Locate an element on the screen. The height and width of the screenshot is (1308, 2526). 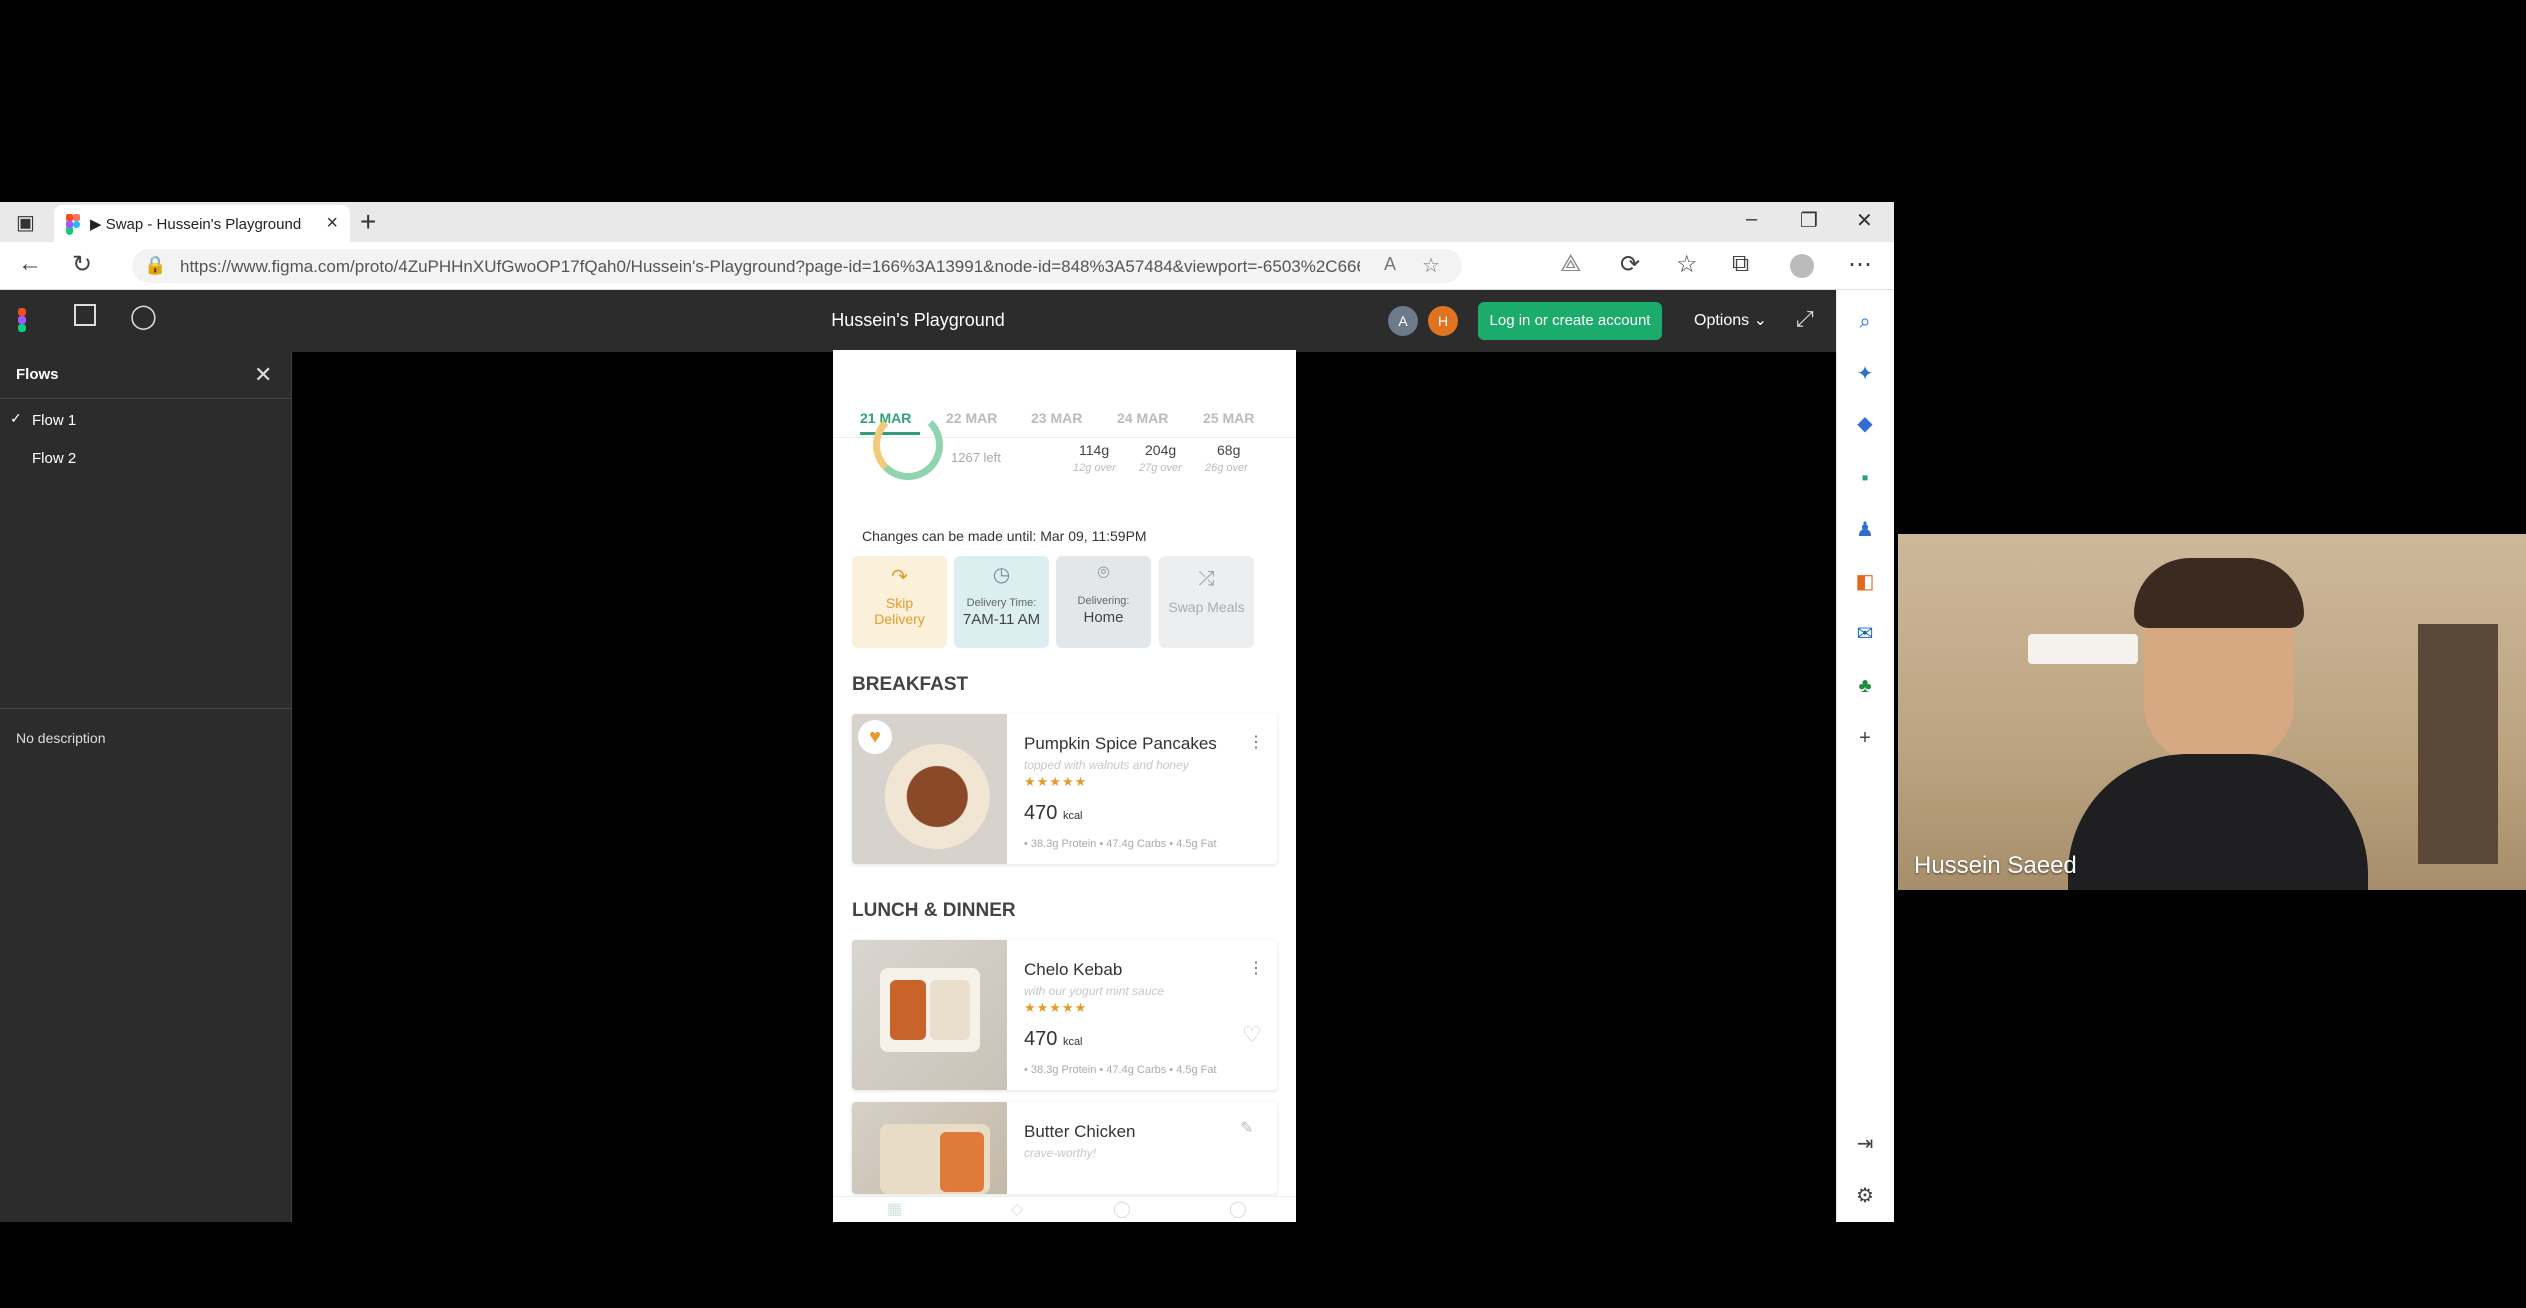
shopping-icon: ◆ is located at coordinates (1865, 424).